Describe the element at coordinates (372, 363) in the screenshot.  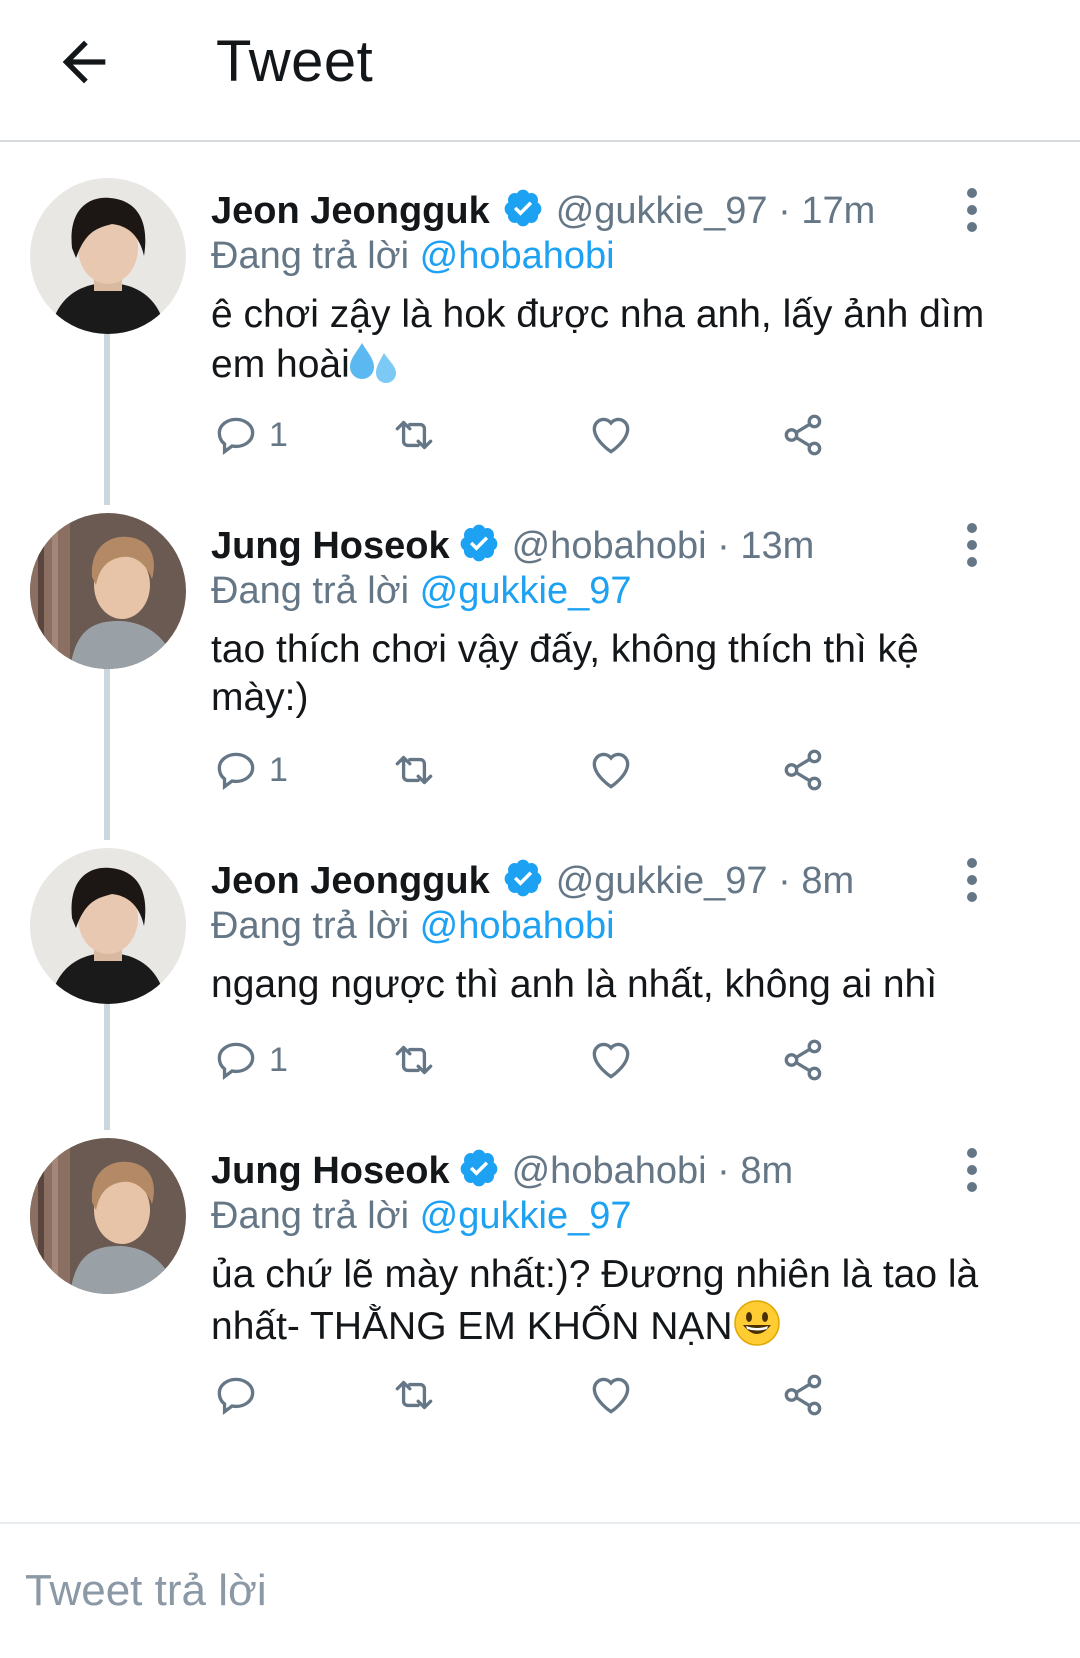
I see `sweat-droplets-icon` at that location.